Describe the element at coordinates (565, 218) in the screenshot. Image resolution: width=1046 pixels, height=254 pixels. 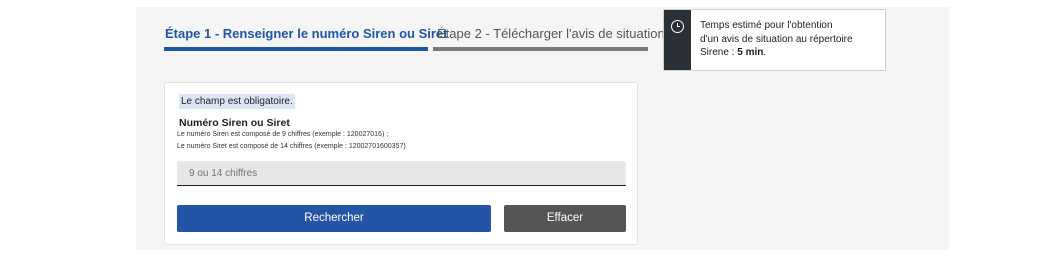
I see `clear-button: Effacer` at that location.